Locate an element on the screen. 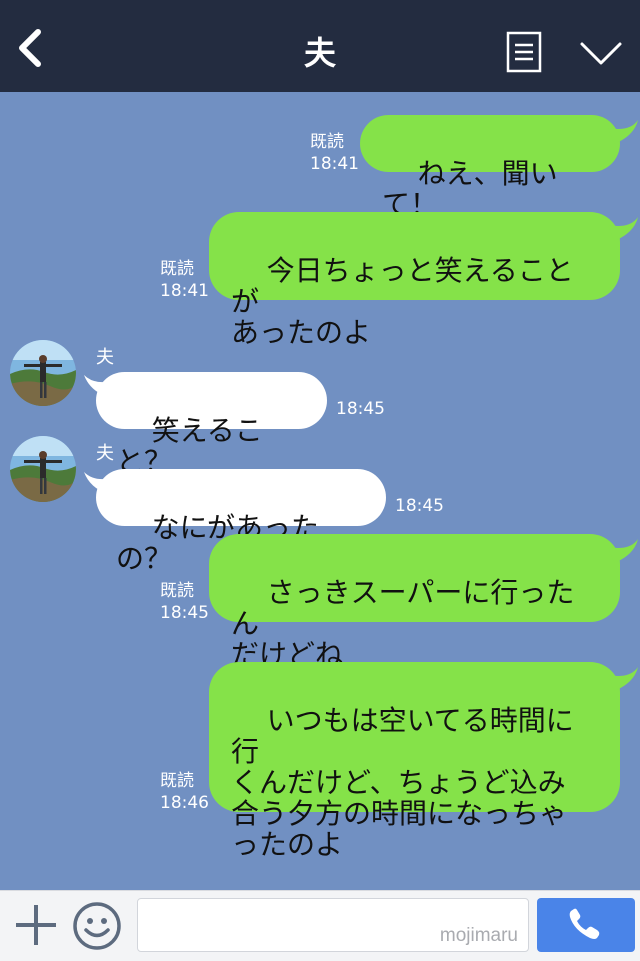 Image resolution: width=640 pixels, height=961 pixels. plus-icon is located at coordinates (36, 925).